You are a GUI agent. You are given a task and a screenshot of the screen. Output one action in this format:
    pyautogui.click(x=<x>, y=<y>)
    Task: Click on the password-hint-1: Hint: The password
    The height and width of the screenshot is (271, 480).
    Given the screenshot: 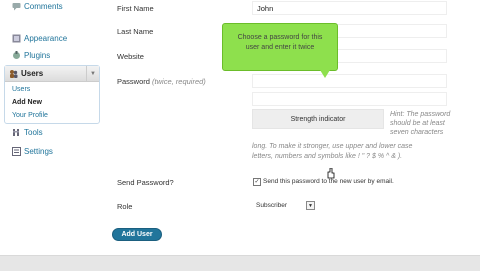 What is the action you would take?
    pyautogui.click(x=420, y=114)
    